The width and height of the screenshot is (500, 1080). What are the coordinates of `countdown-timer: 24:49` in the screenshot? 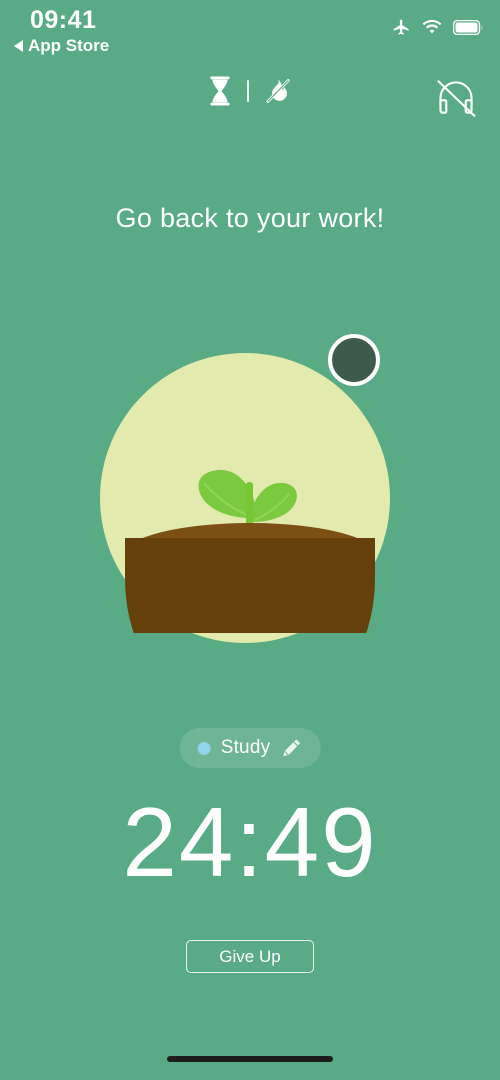 It's located at (250, 842).